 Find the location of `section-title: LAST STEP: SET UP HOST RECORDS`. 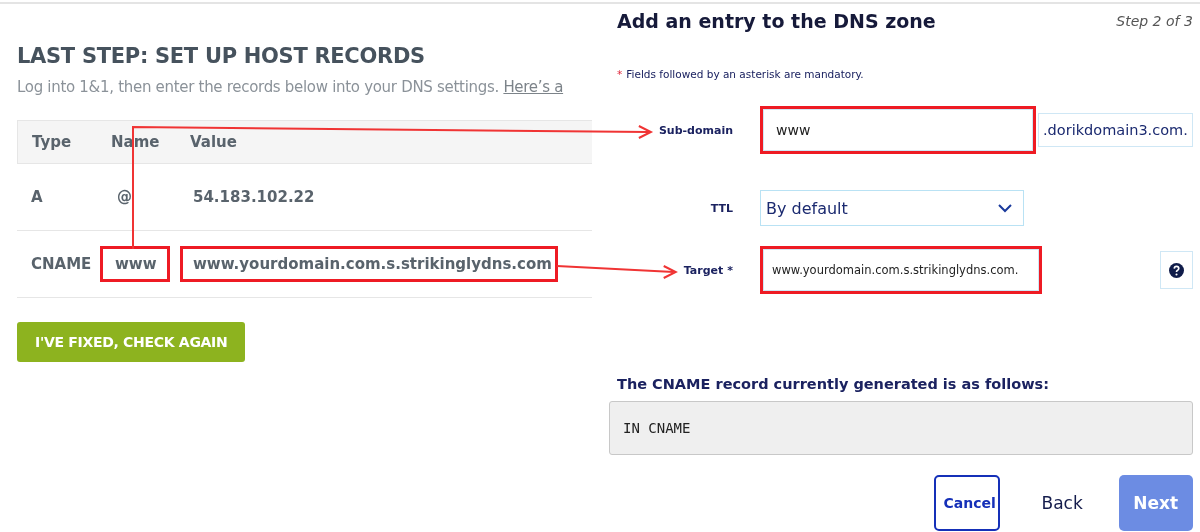

section-title: LAST STEP: SET UP HOST RECORDS is located at coordinates (221, 56).